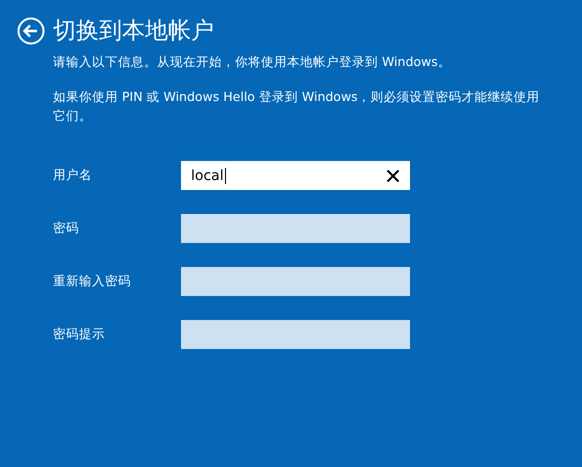 This screenshot has width=582, height=467. Describe the element at coordinates (393, 175) in the screenshot. I see `clear-icon` at that location.